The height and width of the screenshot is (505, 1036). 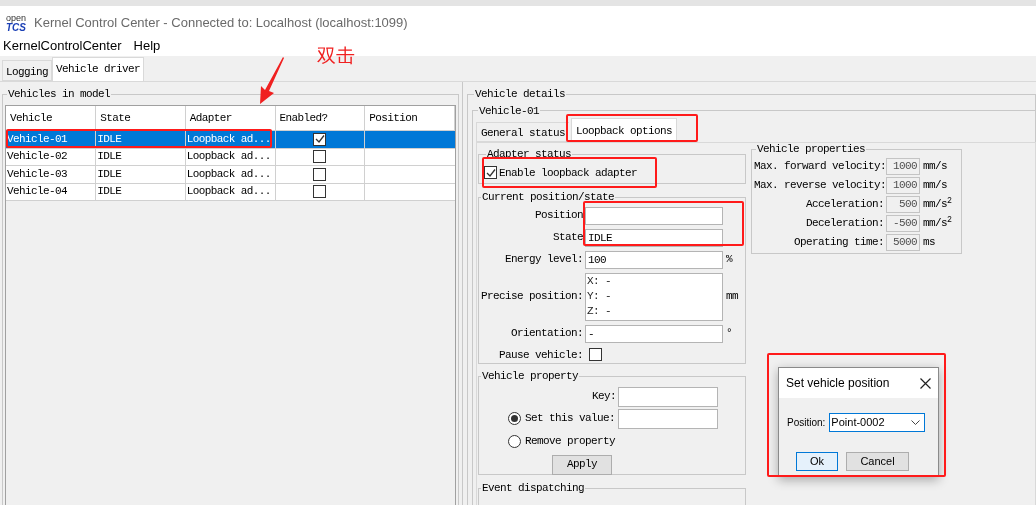 What do you see at coordinates (929, 242) in the screenshot?
I see `unit-label: ms` at bounding box center [929, 242].